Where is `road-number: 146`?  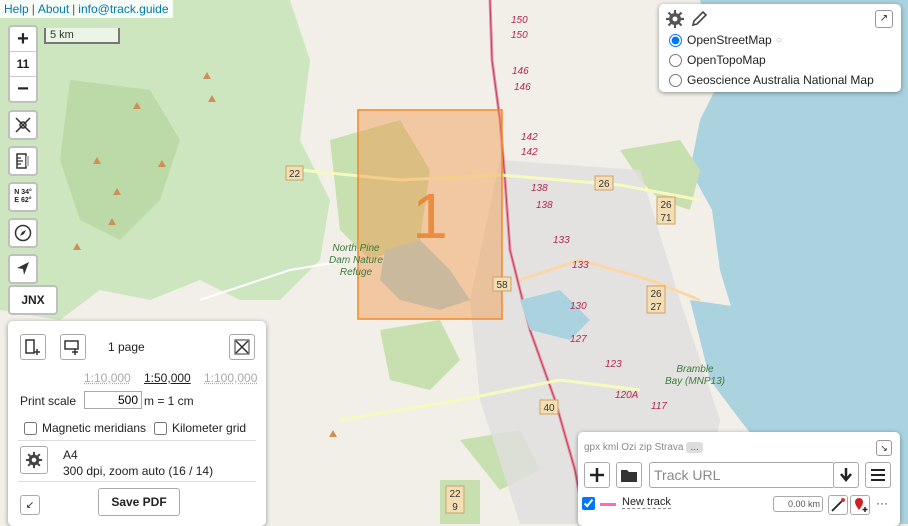 road-number: 146 is located at coordinates (522, 87).